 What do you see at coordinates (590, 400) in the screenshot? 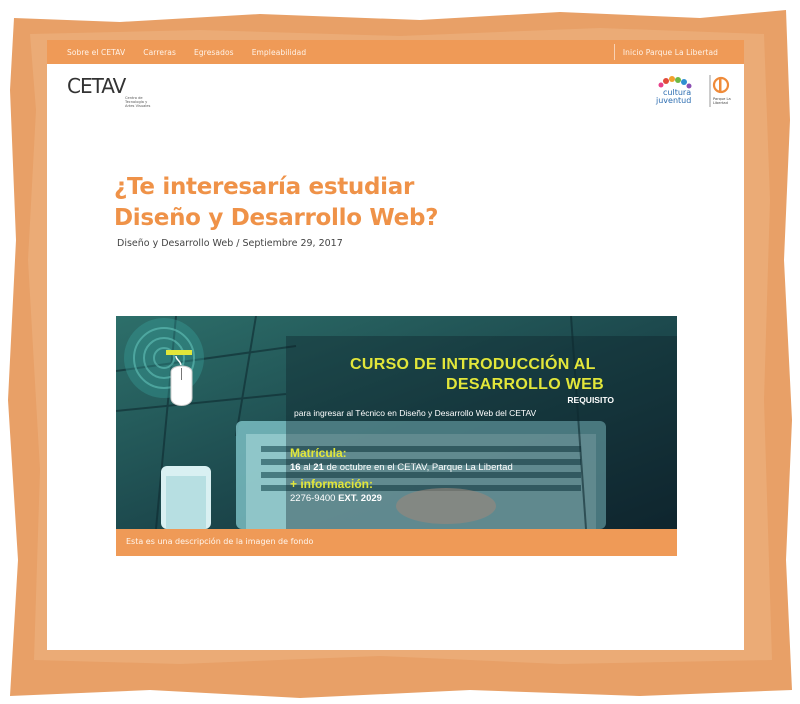
I see `banner-requisito: REQUISITO` at bounding box center [590, 400].